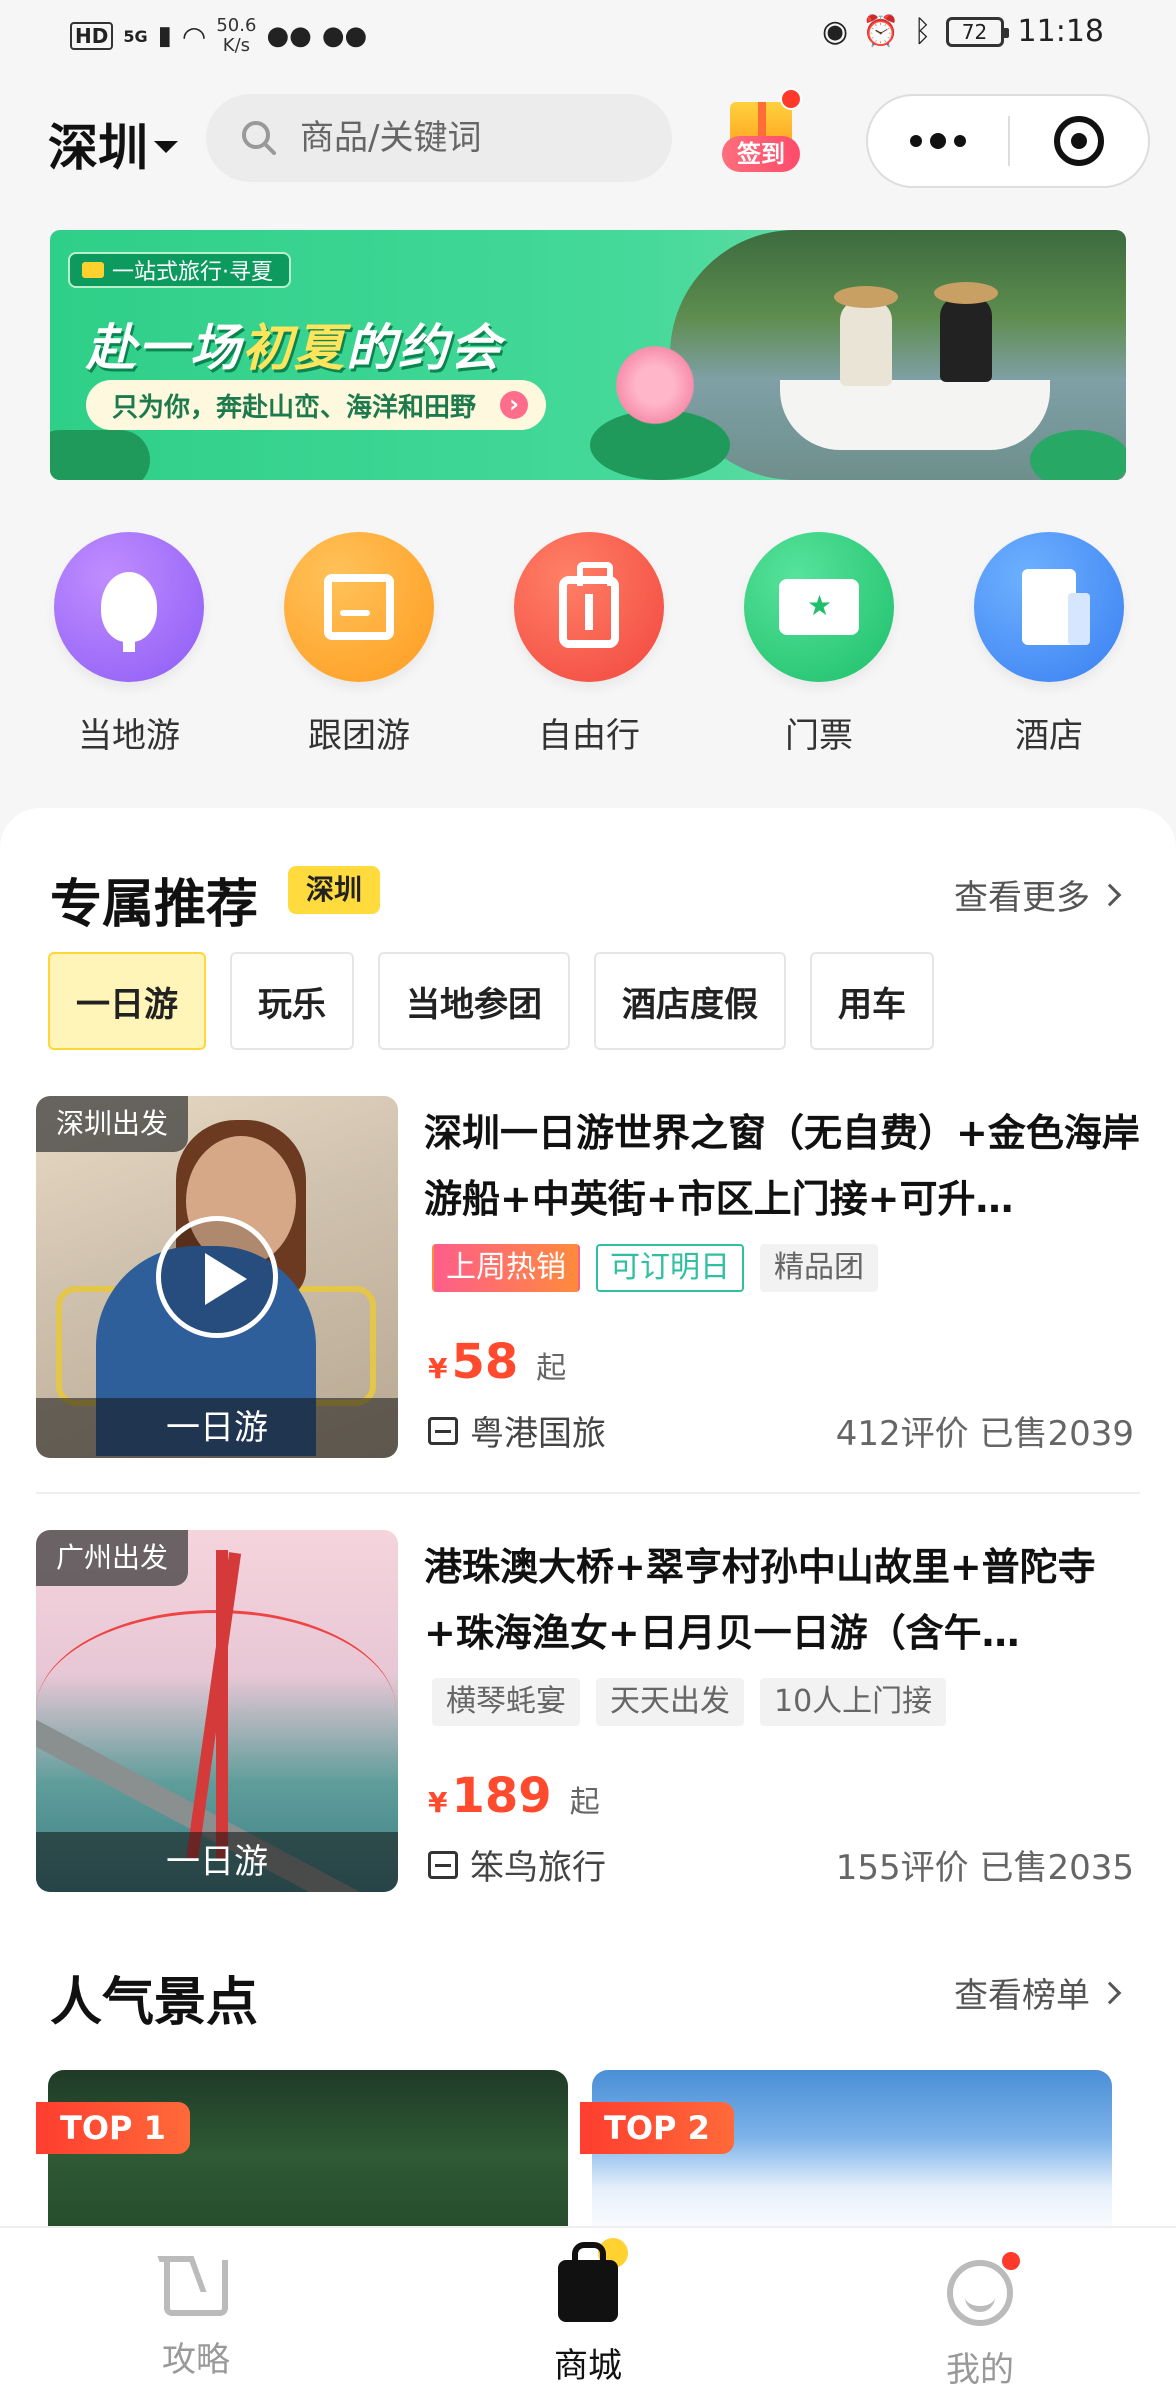 Image resolution: width=1176 pixels, height=2400 pixels. I want to click on recommend-tabs: 一日游 玩乐 当地参团 酒店度假 用车, so click(491, 1001).